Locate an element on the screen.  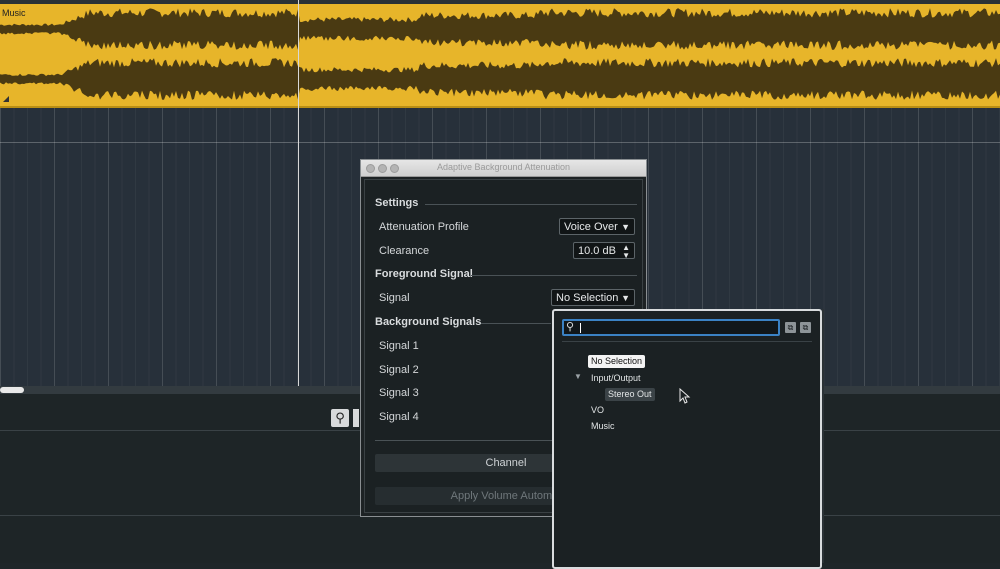
list-item-music: Music is located at coordinates (603, 426).